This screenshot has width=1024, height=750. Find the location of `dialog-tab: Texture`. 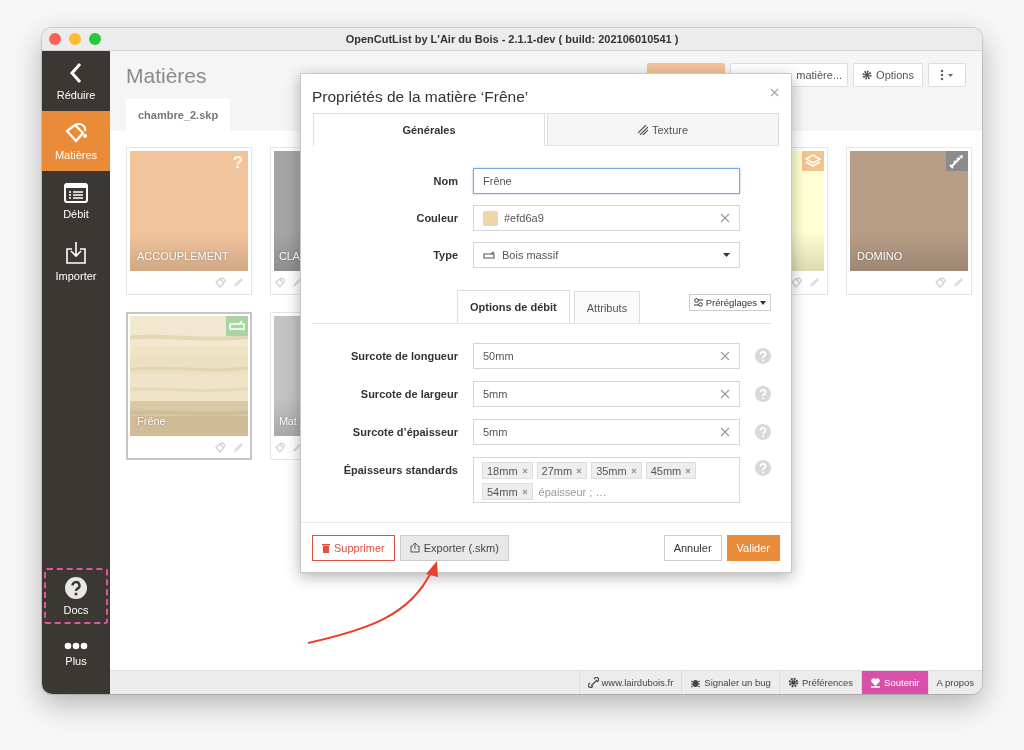

dialog-tab: Texture is located at coordinates (663, 129).